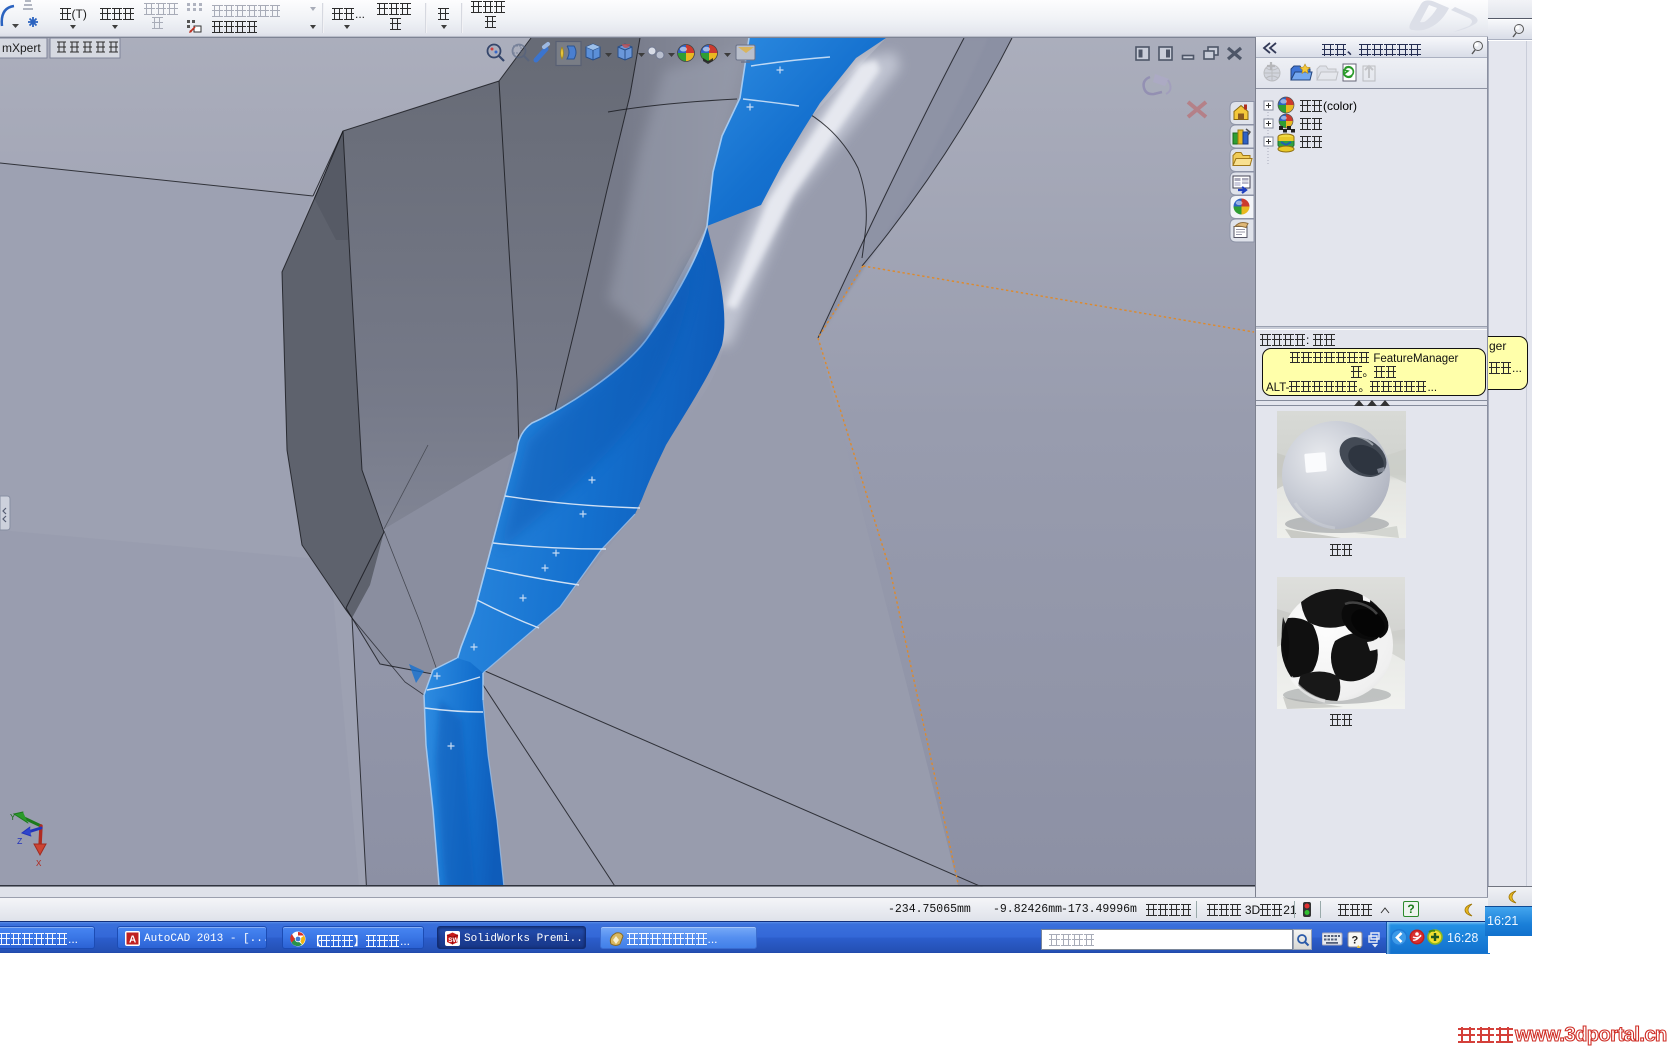 This screenshot has height=1050, width=1680. Describe the element at coordinates (453, 940) in the screenshot. I see `svg-text: SW` at that location.